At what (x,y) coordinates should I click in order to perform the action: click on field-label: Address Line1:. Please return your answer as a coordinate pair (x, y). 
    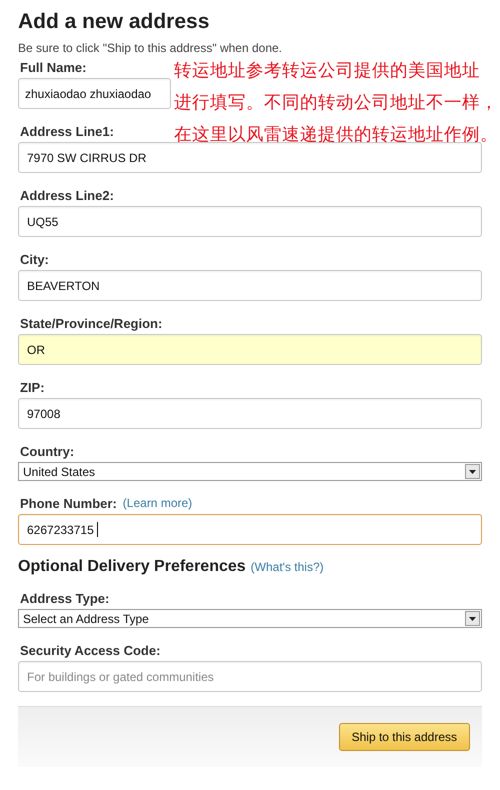
    Looking at the image, I should click on (67, 131).